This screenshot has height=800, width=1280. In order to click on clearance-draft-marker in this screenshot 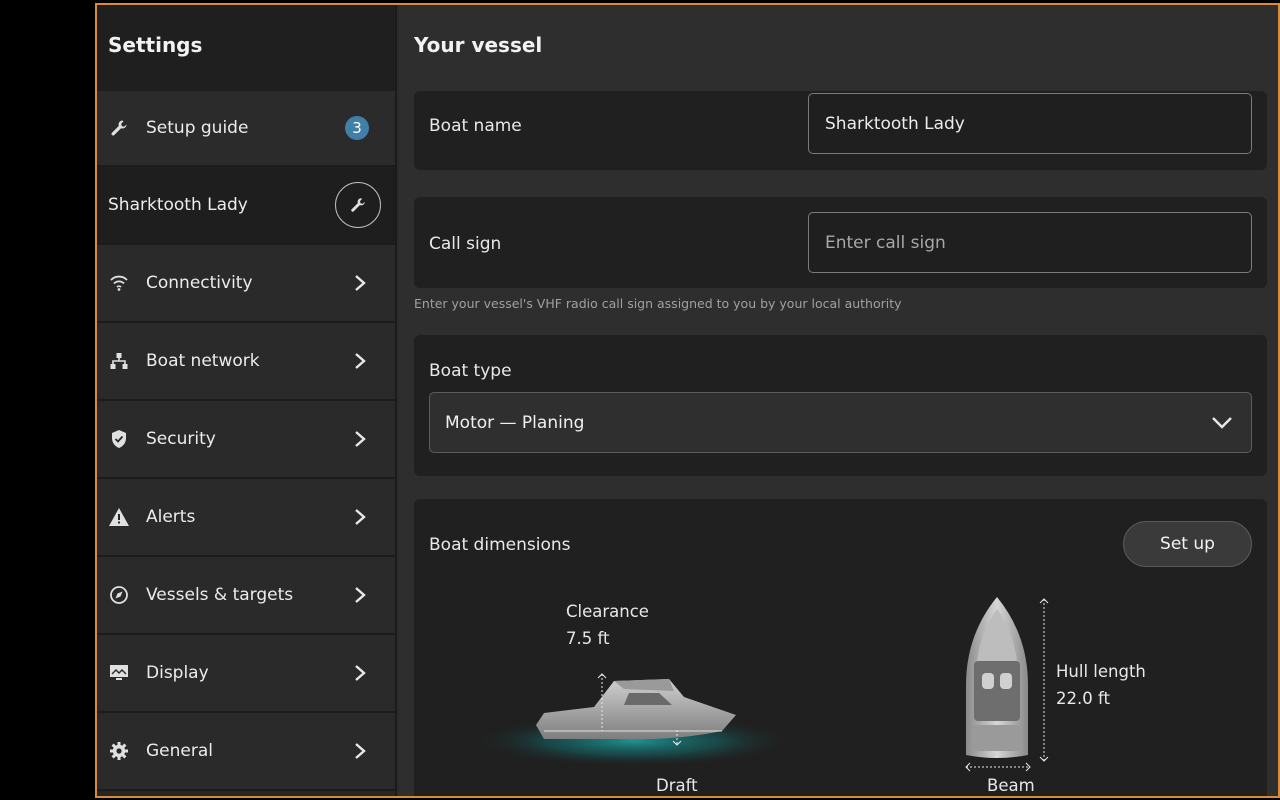, I will do `click(602, 702)`.